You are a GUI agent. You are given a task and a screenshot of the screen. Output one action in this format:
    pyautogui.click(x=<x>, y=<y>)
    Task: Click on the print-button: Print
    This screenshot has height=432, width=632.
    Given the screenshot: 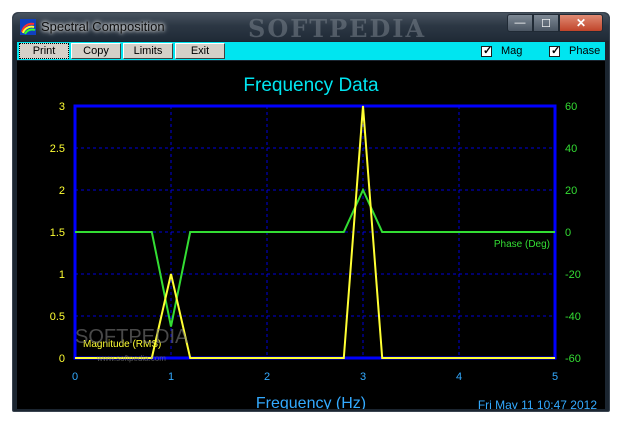 What is the action you would take?
    pyautogui.click(x=44, y=51)
    